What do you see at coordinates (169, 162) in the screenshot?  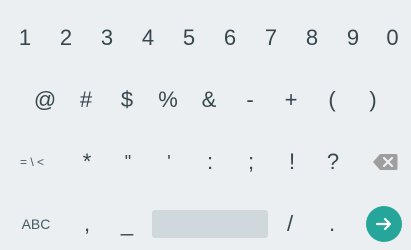 I see `key-single-quote: '` at bounding box center [169, 162].